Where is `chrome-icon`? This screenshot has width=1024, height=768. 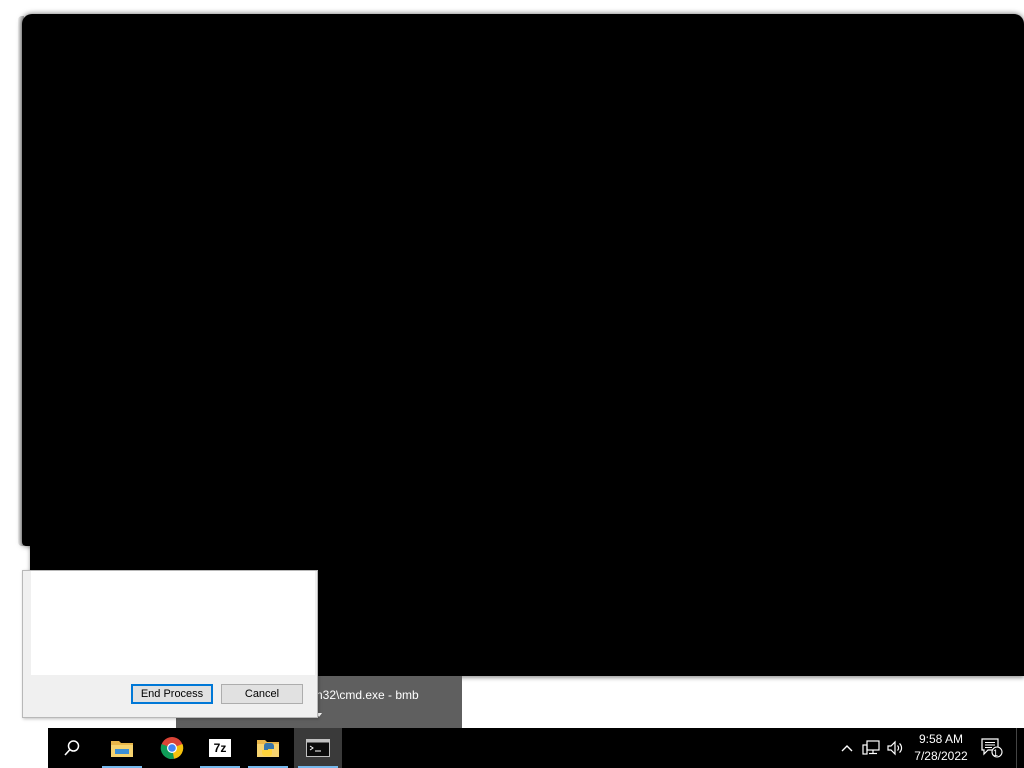
chrome-icon is located at coordinates (172, 748).